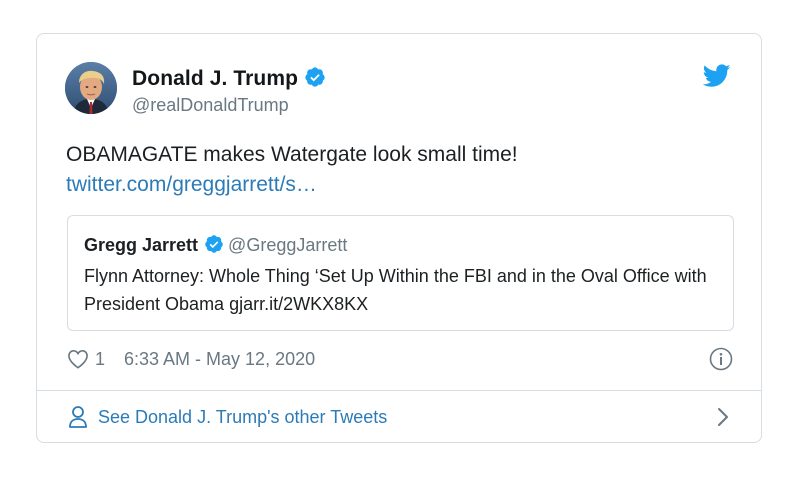  I want to click on author-avatar, so click(91, 88).